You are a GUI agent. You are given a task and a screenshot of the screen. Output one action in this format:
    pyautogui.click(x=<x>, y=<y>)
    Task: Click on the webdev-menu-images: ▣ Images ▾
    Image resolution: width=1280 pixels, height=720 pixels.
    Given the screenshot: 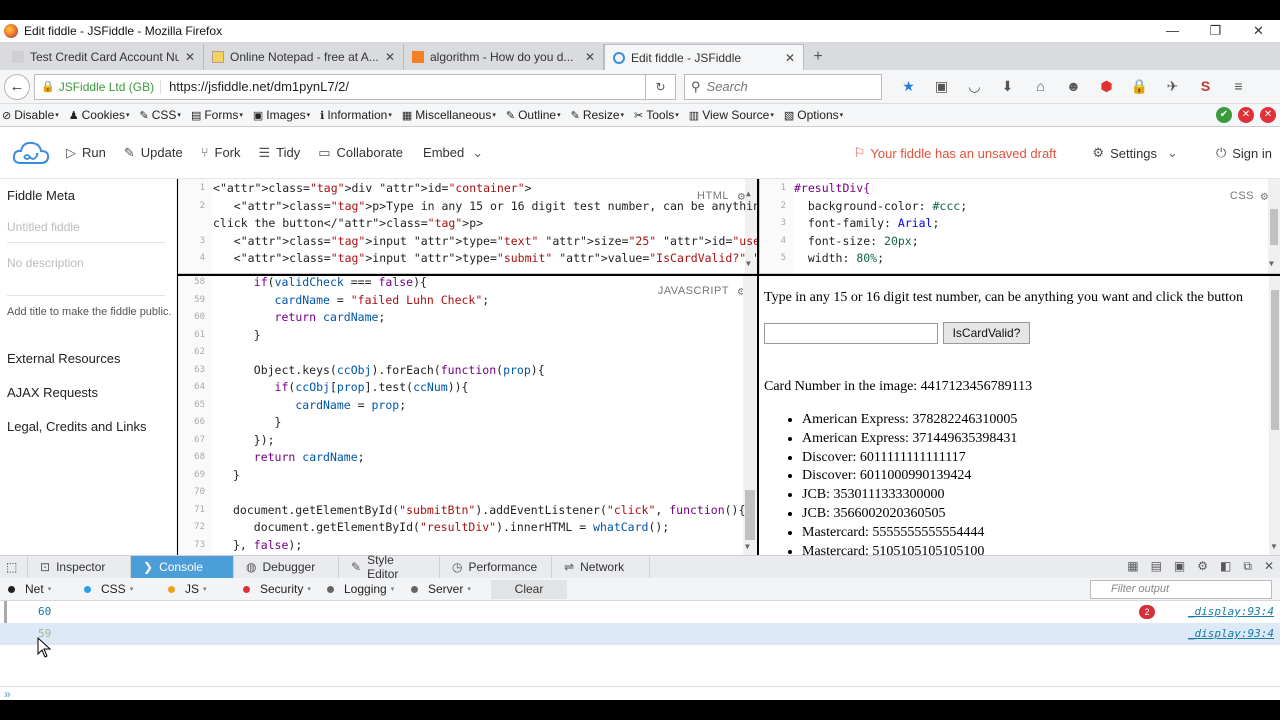 What is the action you would take?
    pyautogui.click(x=281, y=115)
    